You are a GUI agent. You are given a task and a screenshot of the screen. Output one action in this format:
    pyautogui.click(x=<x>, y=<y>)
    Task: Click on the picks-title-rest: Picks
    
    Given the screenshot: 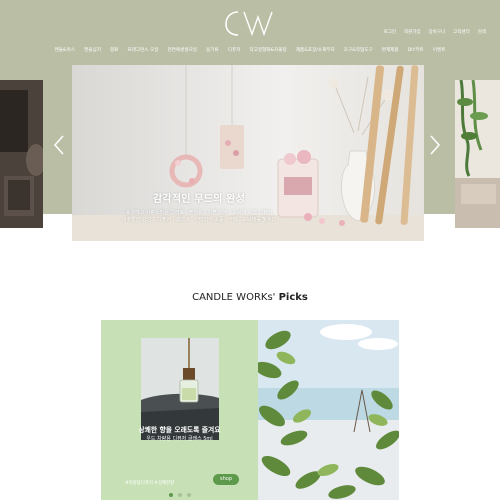 What is the action you would take?
    pyautogui.click(x=293, y=297)
    